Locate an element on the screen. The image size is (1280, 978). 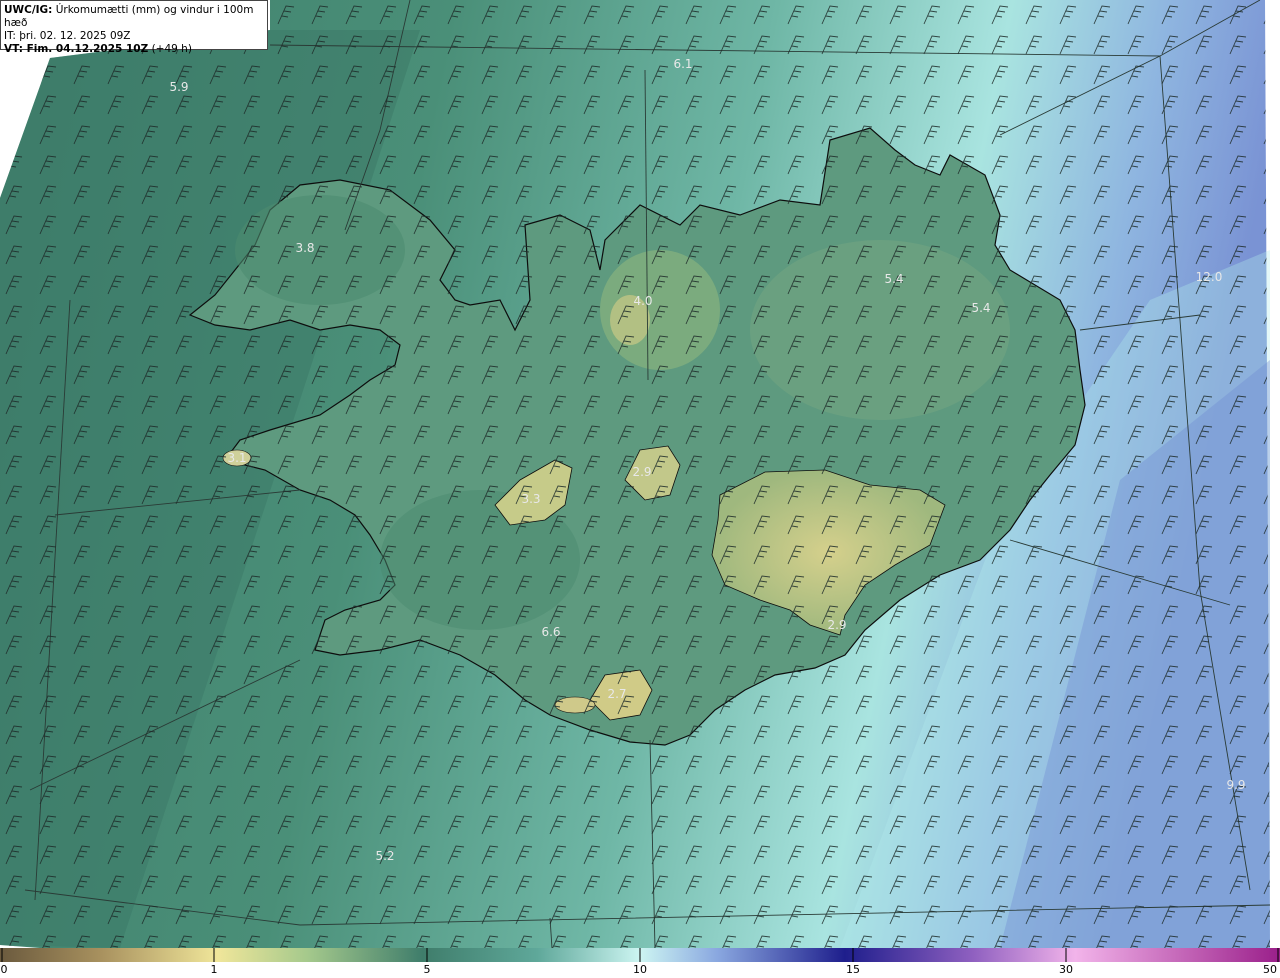
value-label: 3.1 is located at coordinates (237, 458).